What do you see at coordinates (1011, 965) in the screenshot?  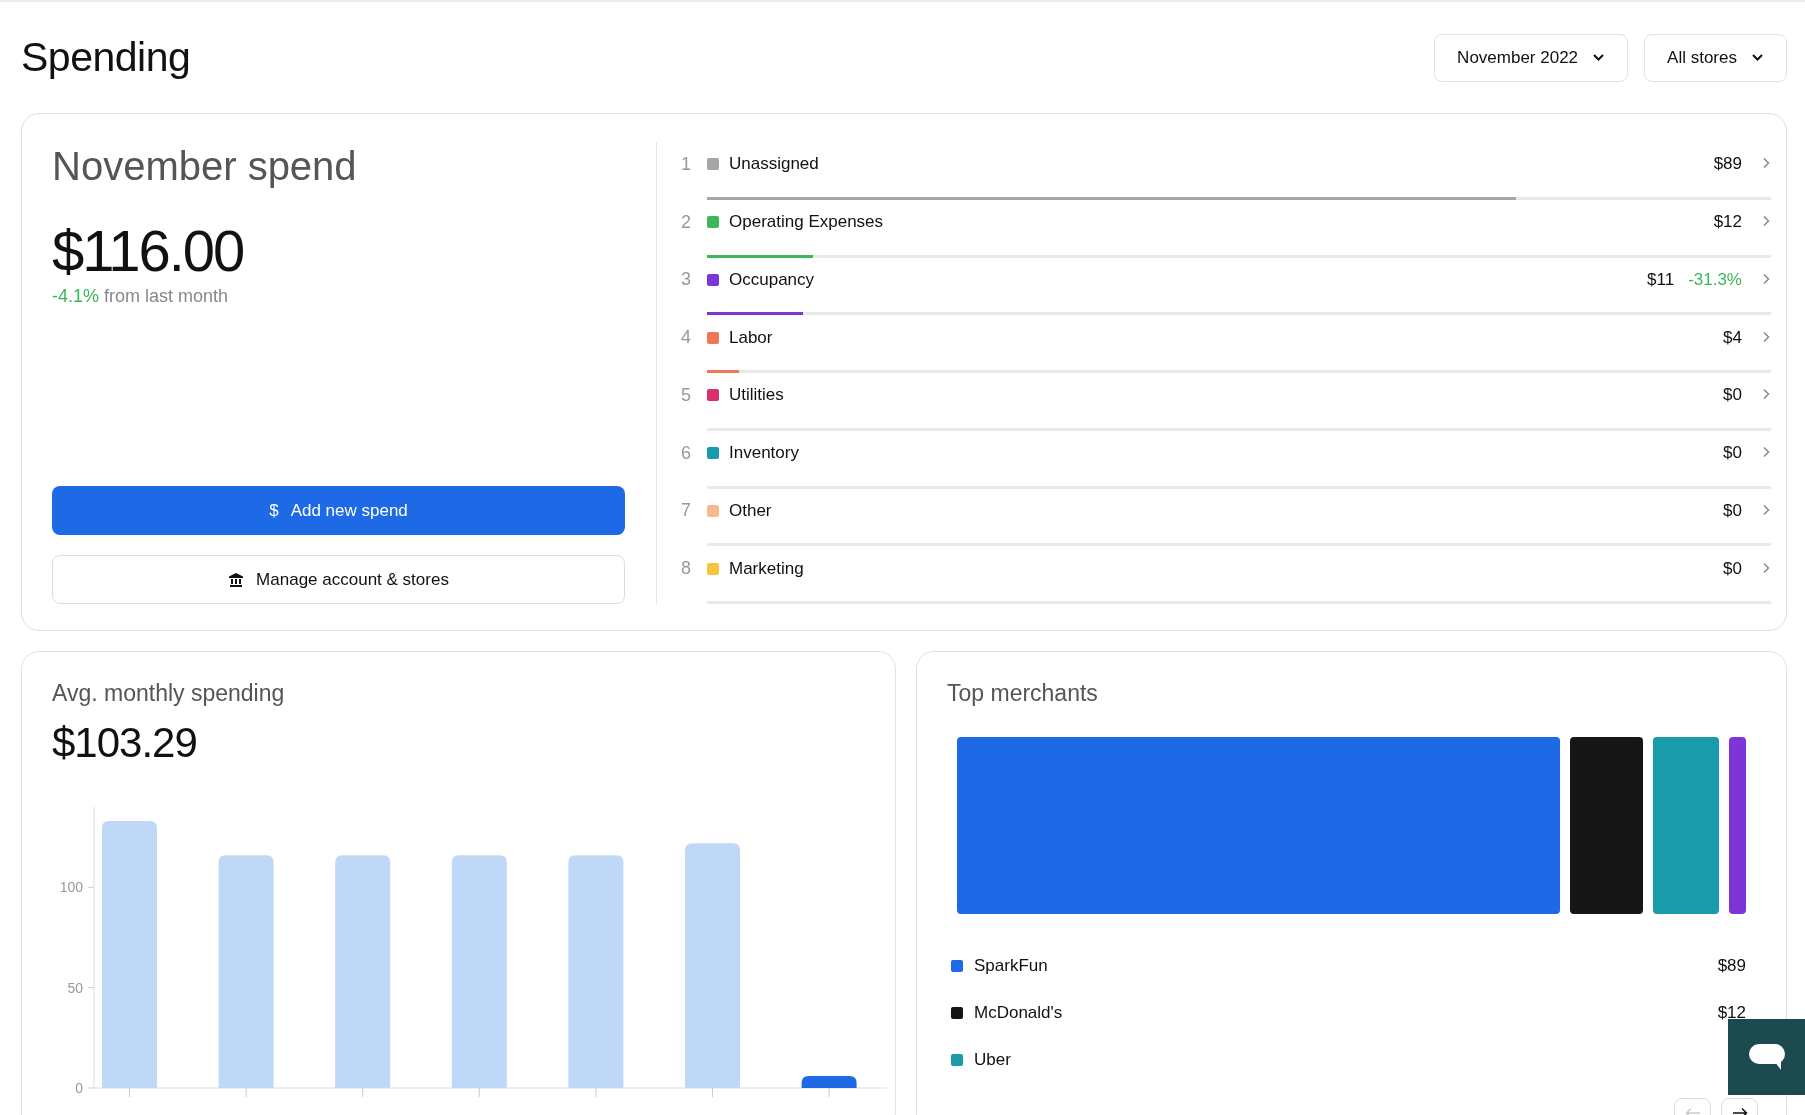 I see `merchant-name: SparkFun` at bounding box center [1011, 965].